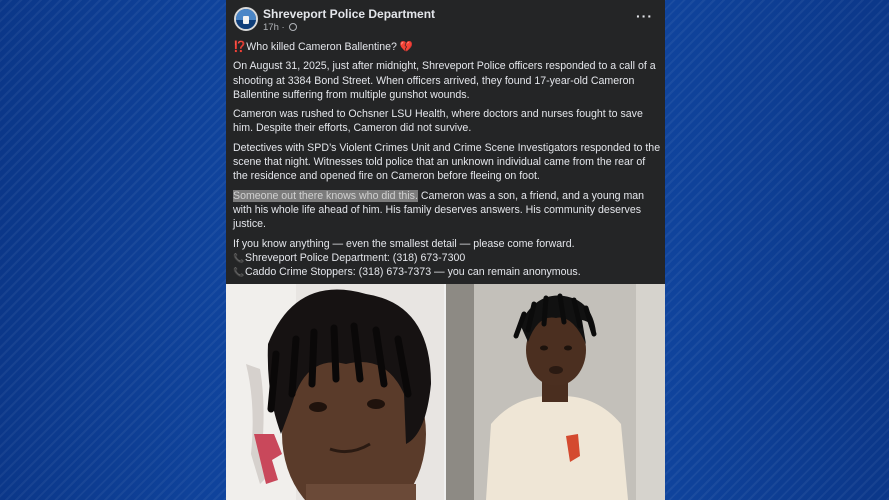 The width and height of the screenshot is (889, 500). What do you see at coordinates (405, 47) in the screenshot?
I see `broken-heart-emoji: 💔` at bounding box center [405, 47].